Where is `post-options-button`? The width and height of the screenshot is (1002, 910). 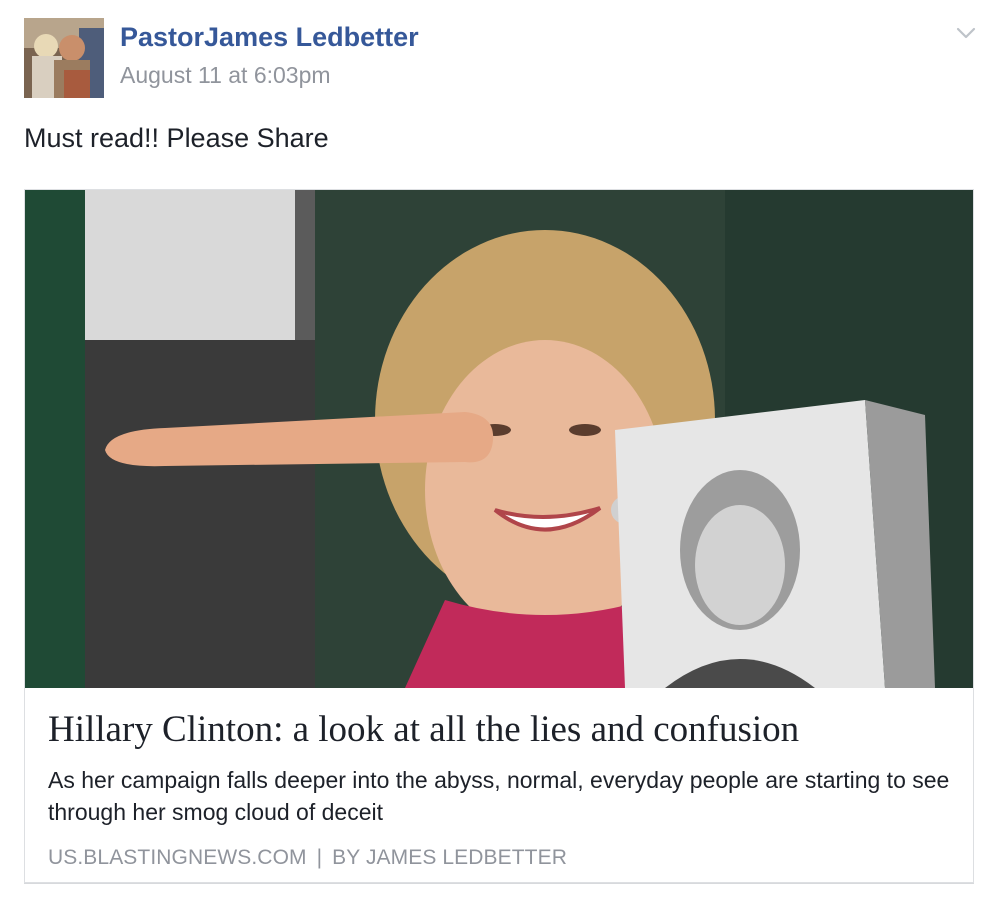
post-options-button is located at coordinates (966, 33).